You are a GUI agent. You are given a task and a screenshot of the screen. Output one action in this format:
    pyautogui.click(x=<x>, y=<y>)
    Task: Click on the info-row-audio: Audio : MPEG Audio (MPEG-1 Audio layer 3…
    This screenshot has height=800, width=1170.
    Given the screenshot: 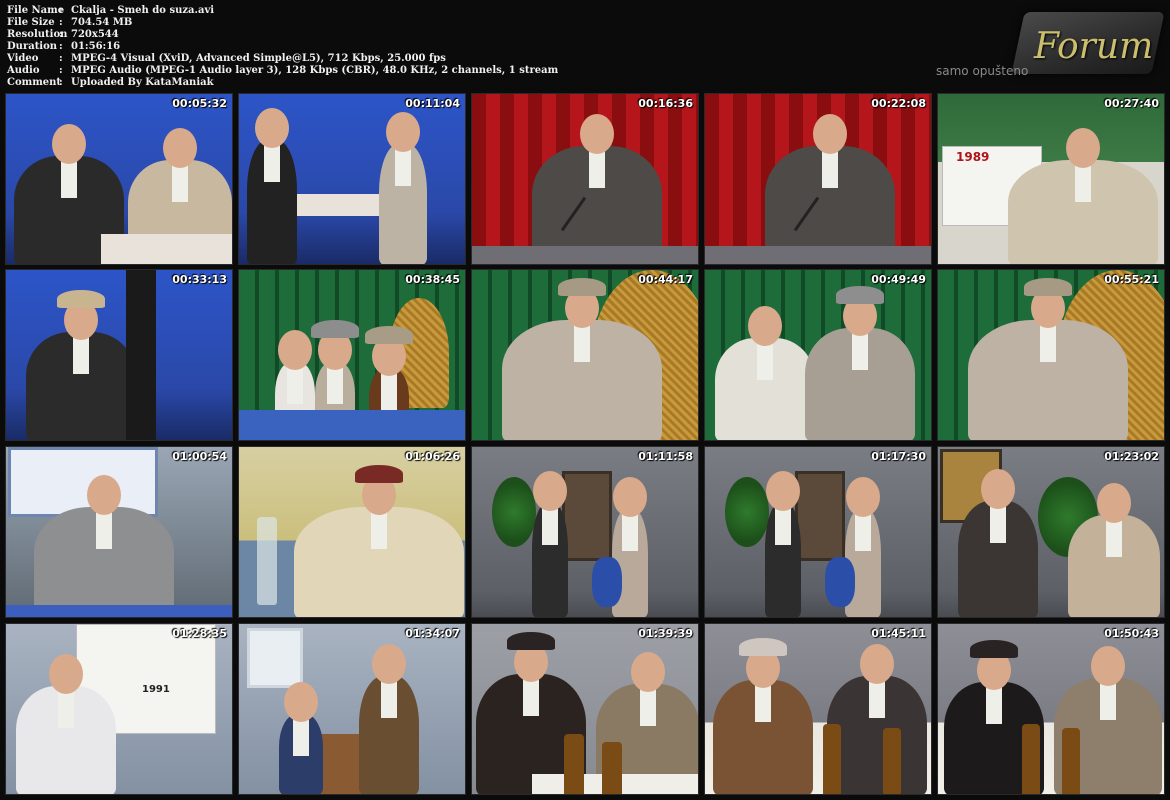 What is the action you would take?
    pyautogui.click(x=283, y=70)
    